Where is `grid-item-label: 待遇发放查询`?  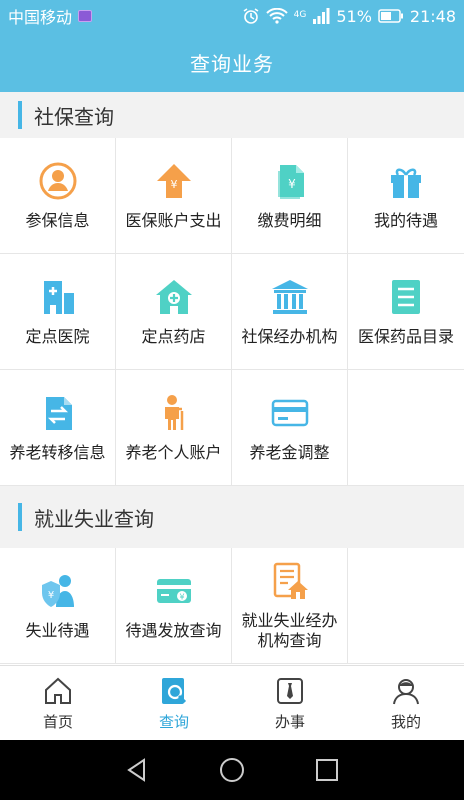 grid-item-label: 待遇发放查询 is located at coordinates (173, 630).